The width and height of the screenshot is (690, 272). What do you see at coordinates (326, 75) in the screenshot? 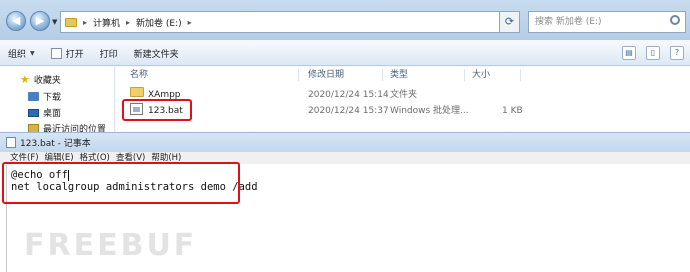
I see `column-header-modified: 修改日期` at bounding box center [326, 75].